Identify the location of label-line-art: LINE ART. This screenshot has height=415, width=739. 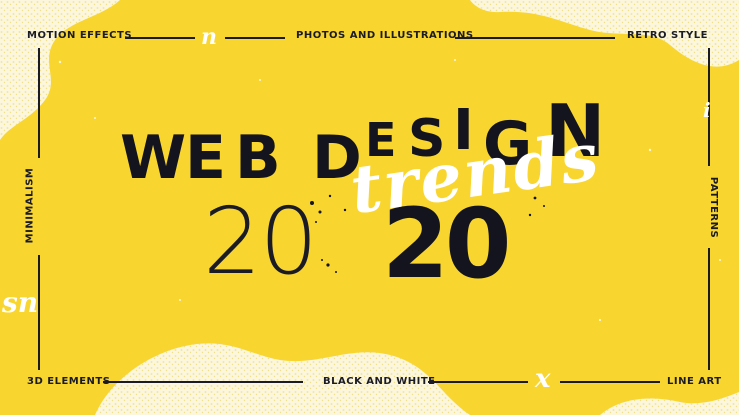
(694, 381).